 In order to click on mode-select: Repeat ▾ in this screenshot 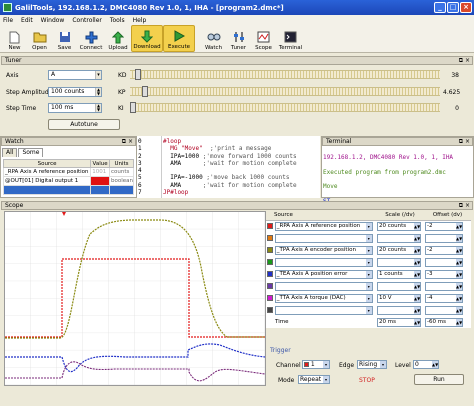, I will do `click(314, 379)`.